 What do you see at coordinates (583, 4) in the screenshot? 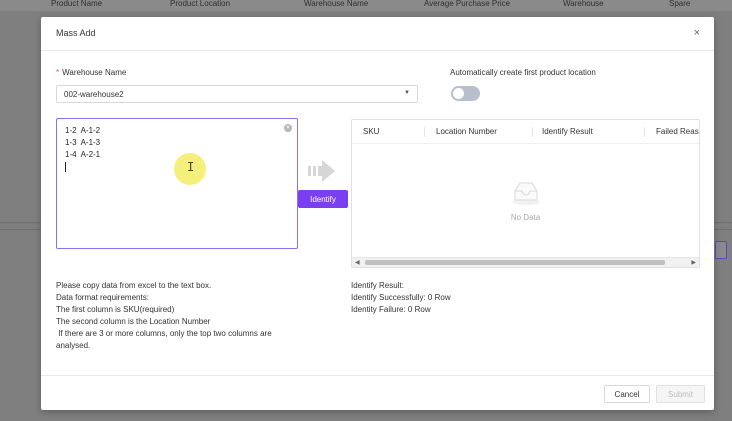
I see `bg-column-header: Warehouse` at bounding box center [583, 4].